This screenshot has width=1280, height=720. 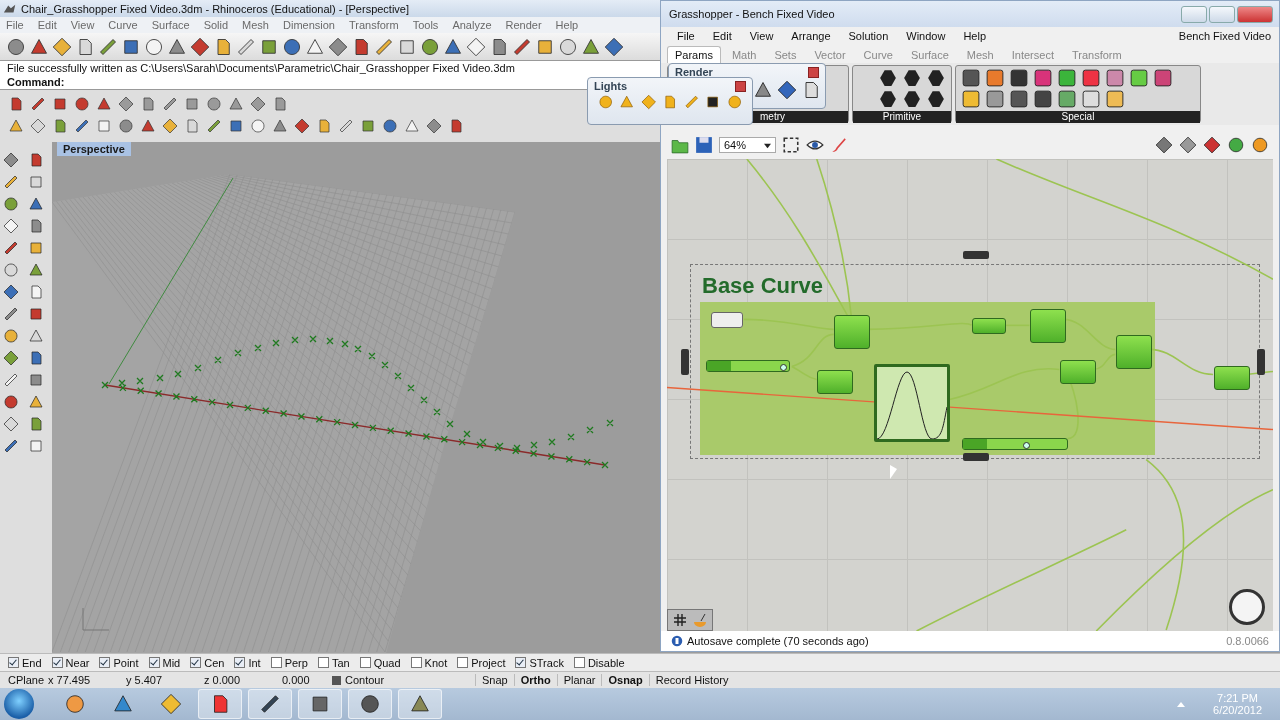 What do you see at coordinates (778, 641) in the screenshot?
I see `status-message: Autosave complete (70 seconds ago)` at bounding box center [778, 641].